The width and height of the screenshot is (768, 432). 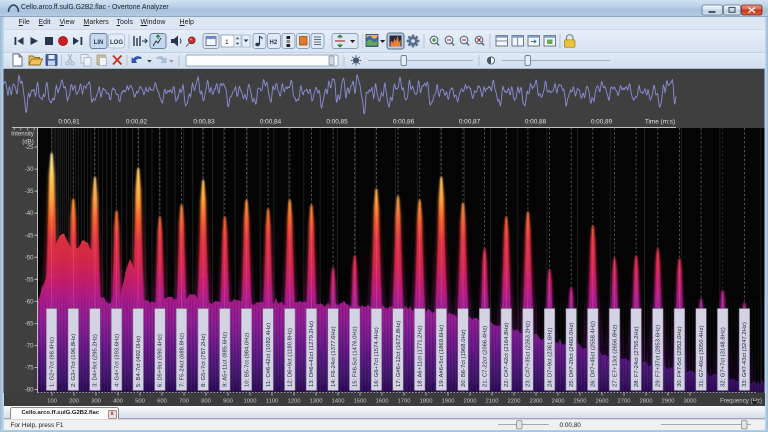 What do you see at coordinates (404, 122) in the screenshot?
I see `svg-text: 0:00,86` at bounding box center [404, 122].